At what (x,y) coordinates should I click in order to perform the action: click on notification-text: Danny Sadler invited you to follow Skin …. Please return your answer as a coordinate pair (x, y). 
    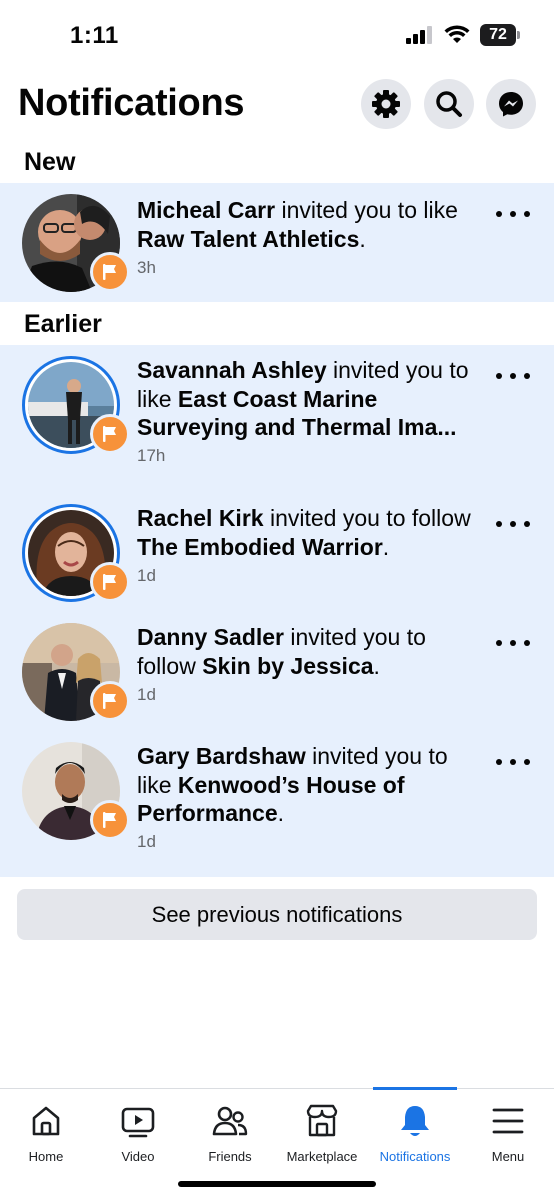
    Looking at the image, I should click on (307, 651).